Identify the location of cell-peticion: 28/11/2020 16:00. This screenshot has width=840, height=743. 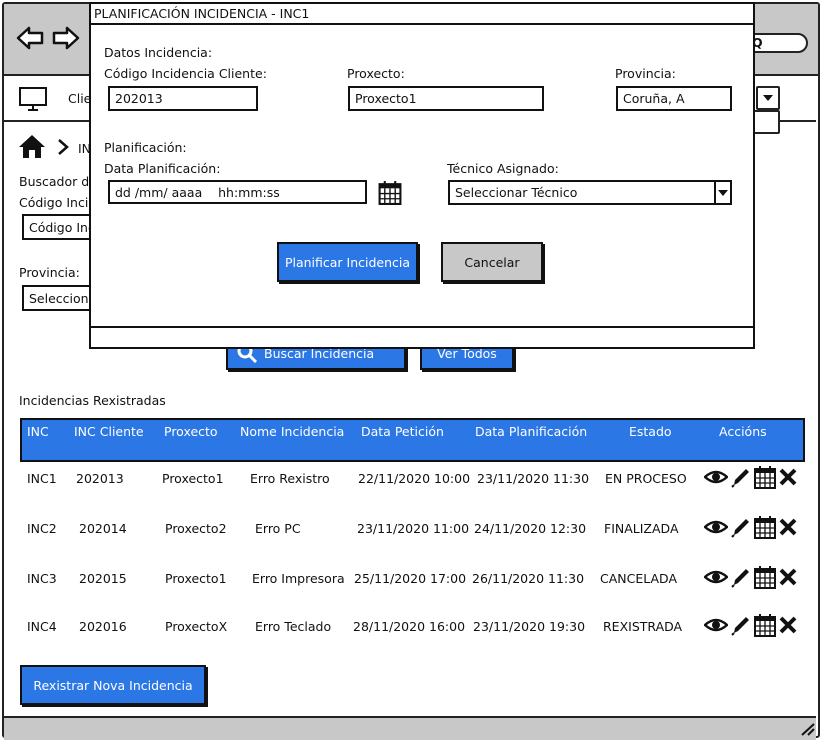
(409, 626).